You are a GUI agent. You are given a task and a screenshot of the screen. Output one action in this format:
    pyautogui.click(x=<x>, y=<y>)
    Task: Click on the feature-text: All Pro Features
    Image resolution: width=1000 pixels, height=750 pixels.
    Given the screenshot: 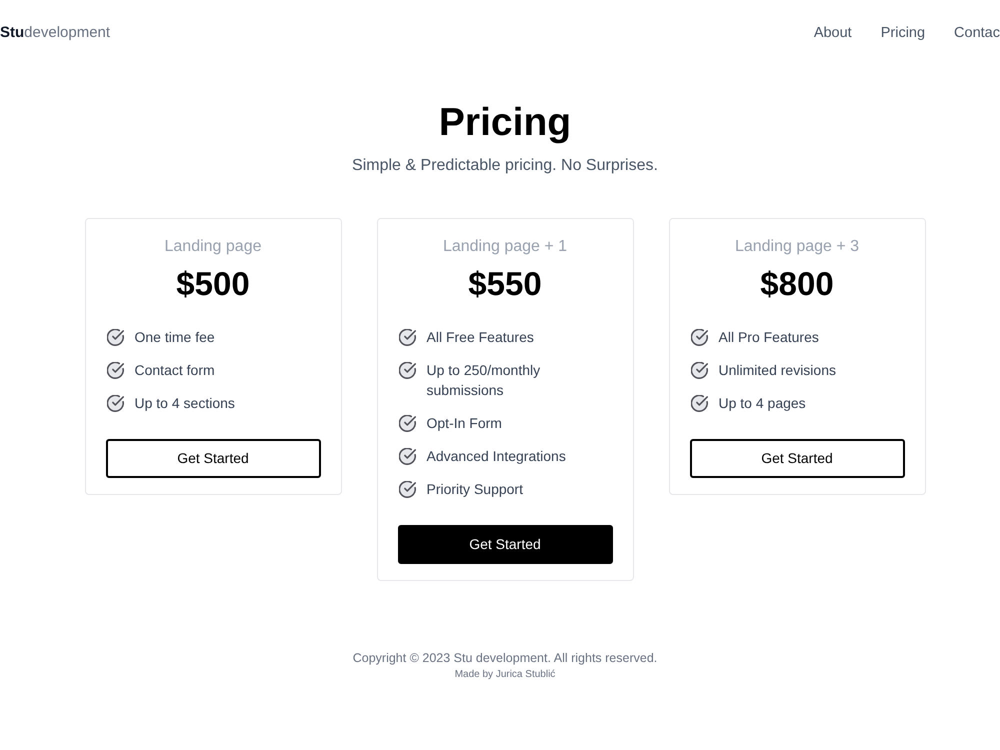 What is the action you would take?
    pyautogui.click(x=768, y=337)
    